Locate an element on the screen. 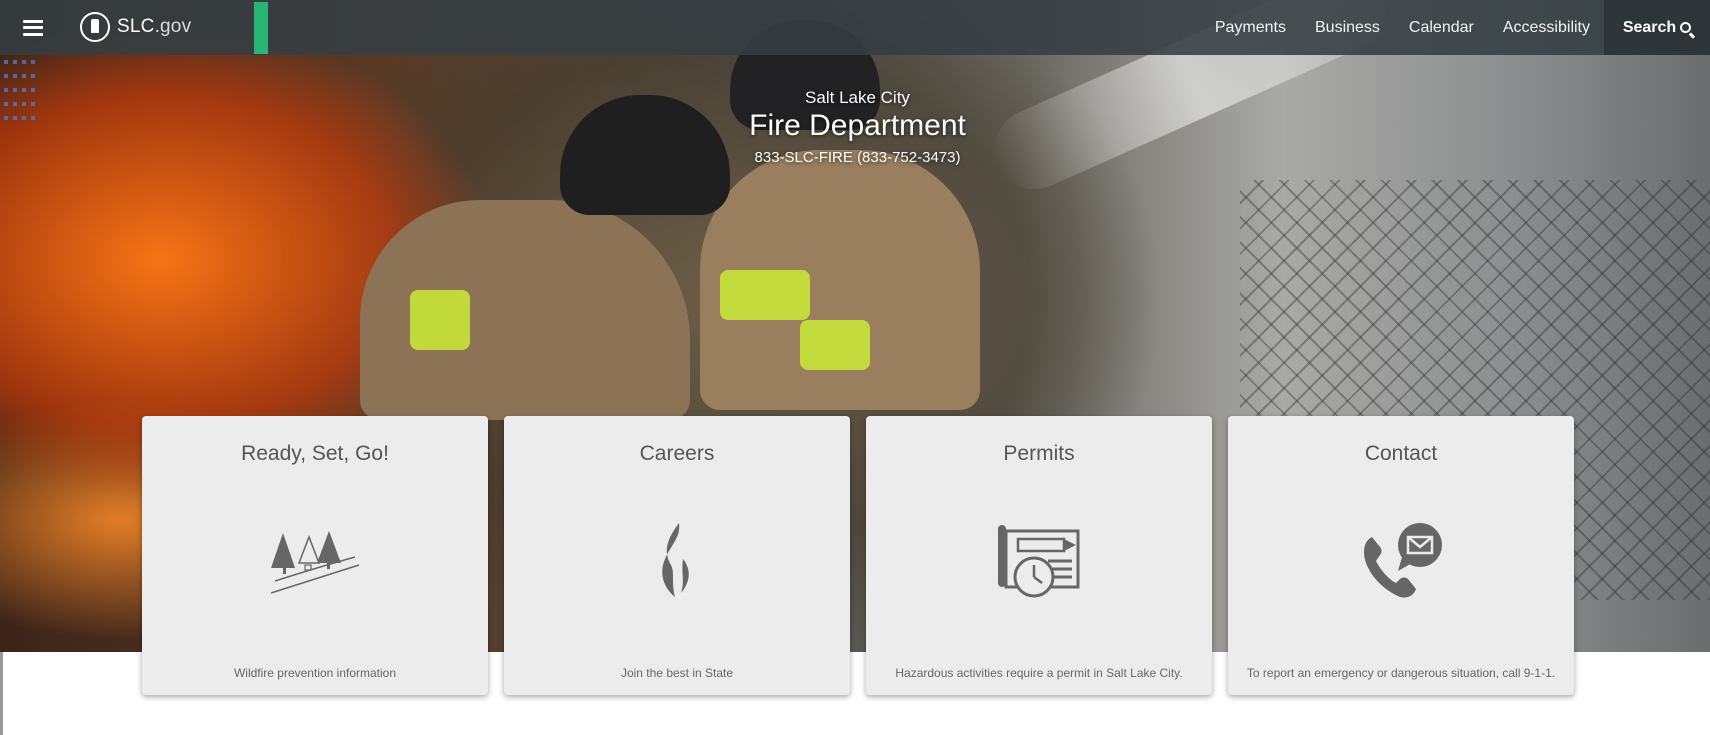 This screenshot has width=1710, height=735. decorative-dots is located at coordinates (22, 90).